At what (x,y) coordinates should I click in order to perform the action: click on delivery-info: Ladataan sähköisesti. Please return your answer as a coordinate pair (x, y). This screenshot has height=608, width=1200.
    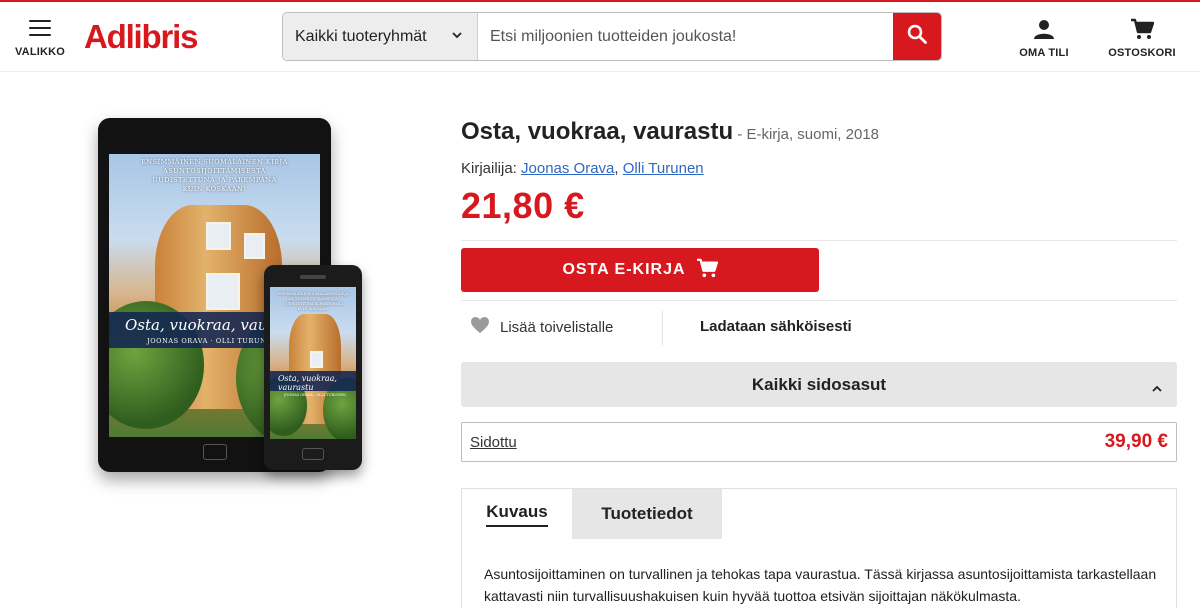
    Looking at the image, I should click on (776, 326).